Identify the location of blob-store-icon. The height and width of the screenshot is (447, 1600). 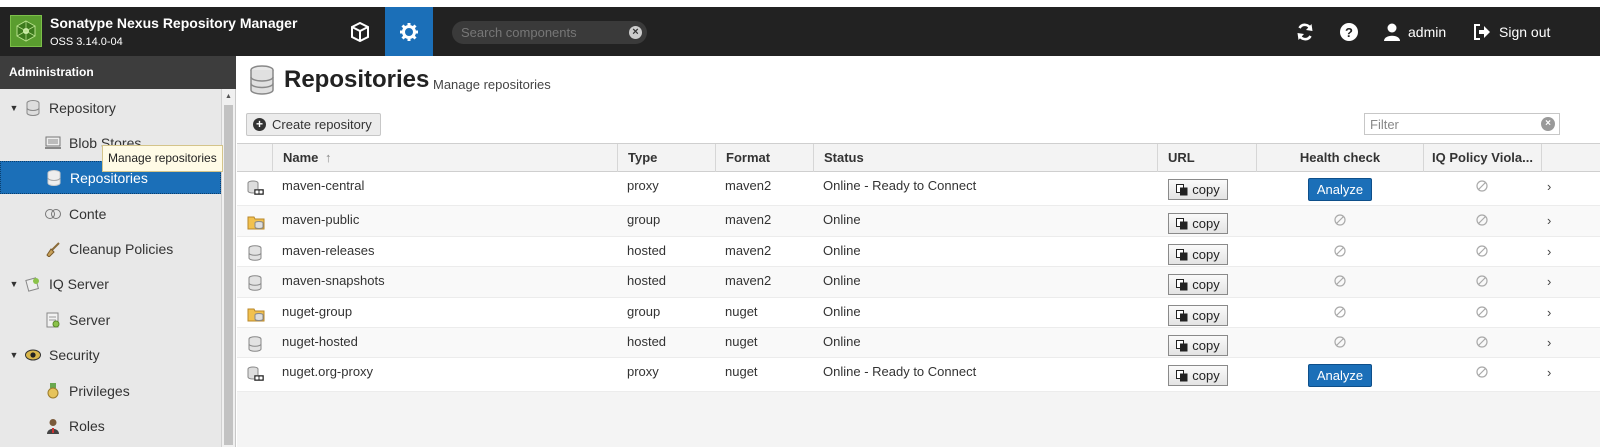
(53, 143).